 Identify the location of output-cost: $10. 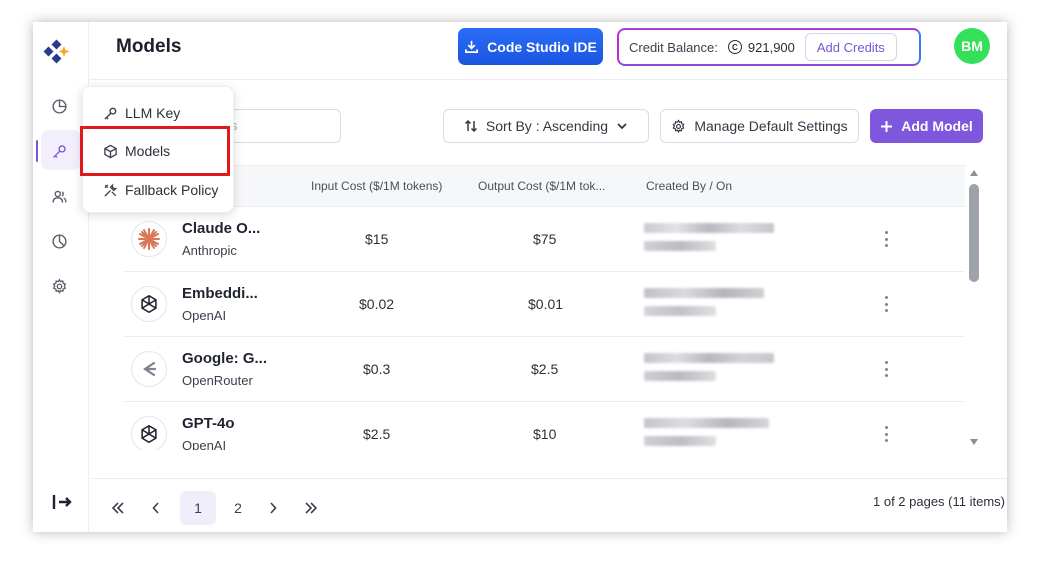
(545, 434).